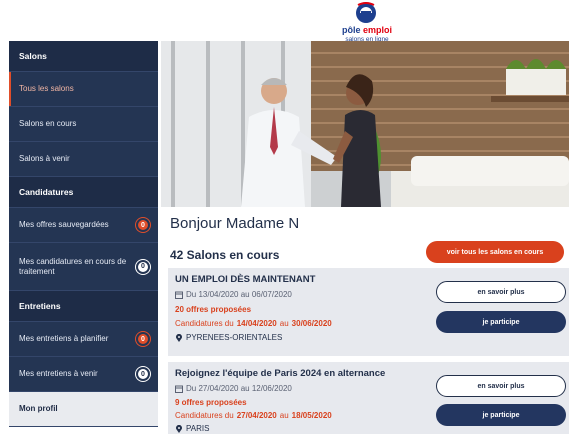 This screenshot has width=569, height=434. Describe the element at coordinates (58, 373) in the screenshot. I see `sidebar-item-label: Mes entretiens à venir` at that location.